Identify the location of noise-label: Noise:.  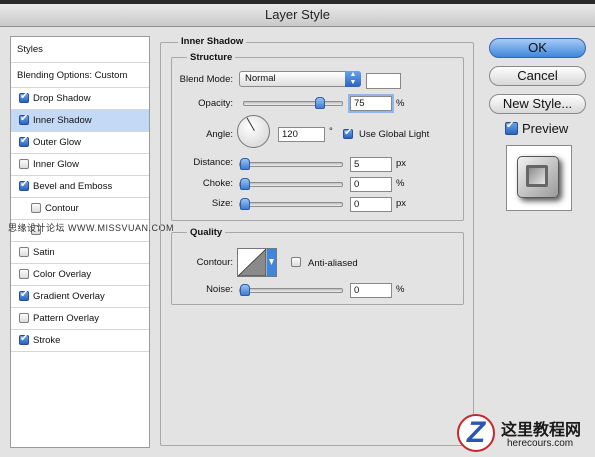
(219, 289).